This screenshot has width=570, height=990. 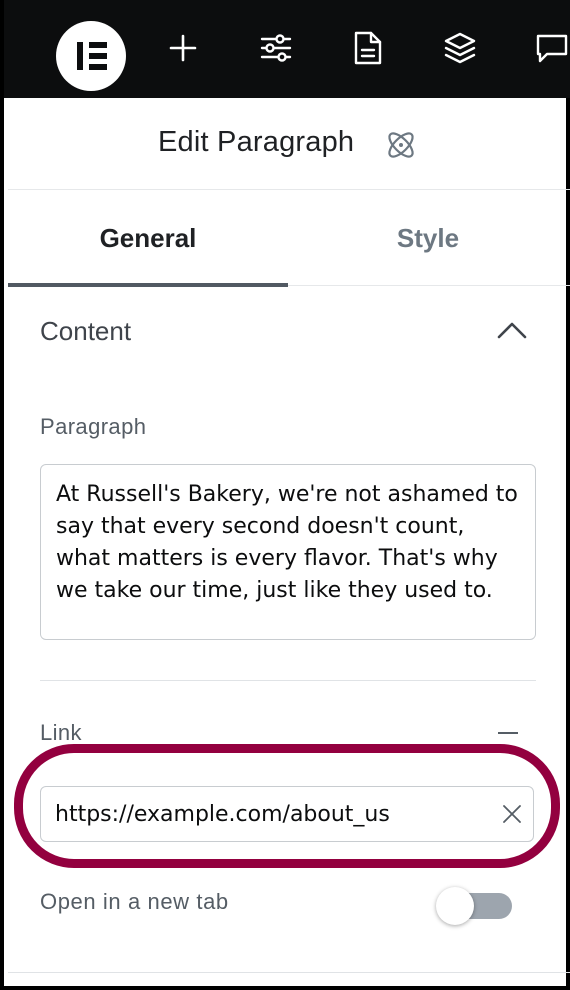 I want to click on sliders-icon, so click(x=276, y=48).